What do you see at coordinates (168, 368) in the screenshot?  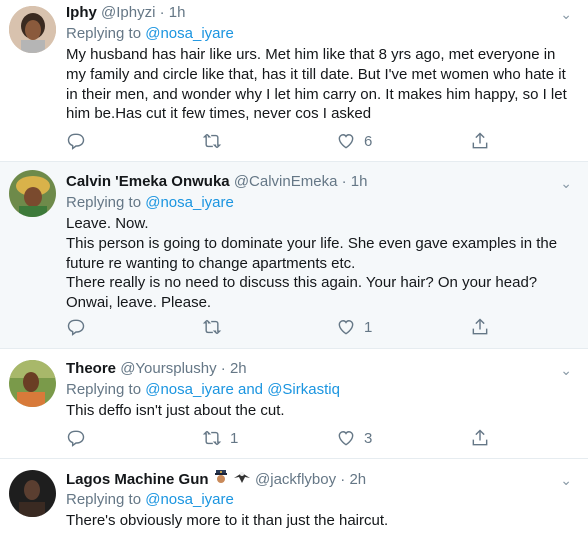 I see `user-handle: @Yoursplushy` at bounding box center [168, 368].